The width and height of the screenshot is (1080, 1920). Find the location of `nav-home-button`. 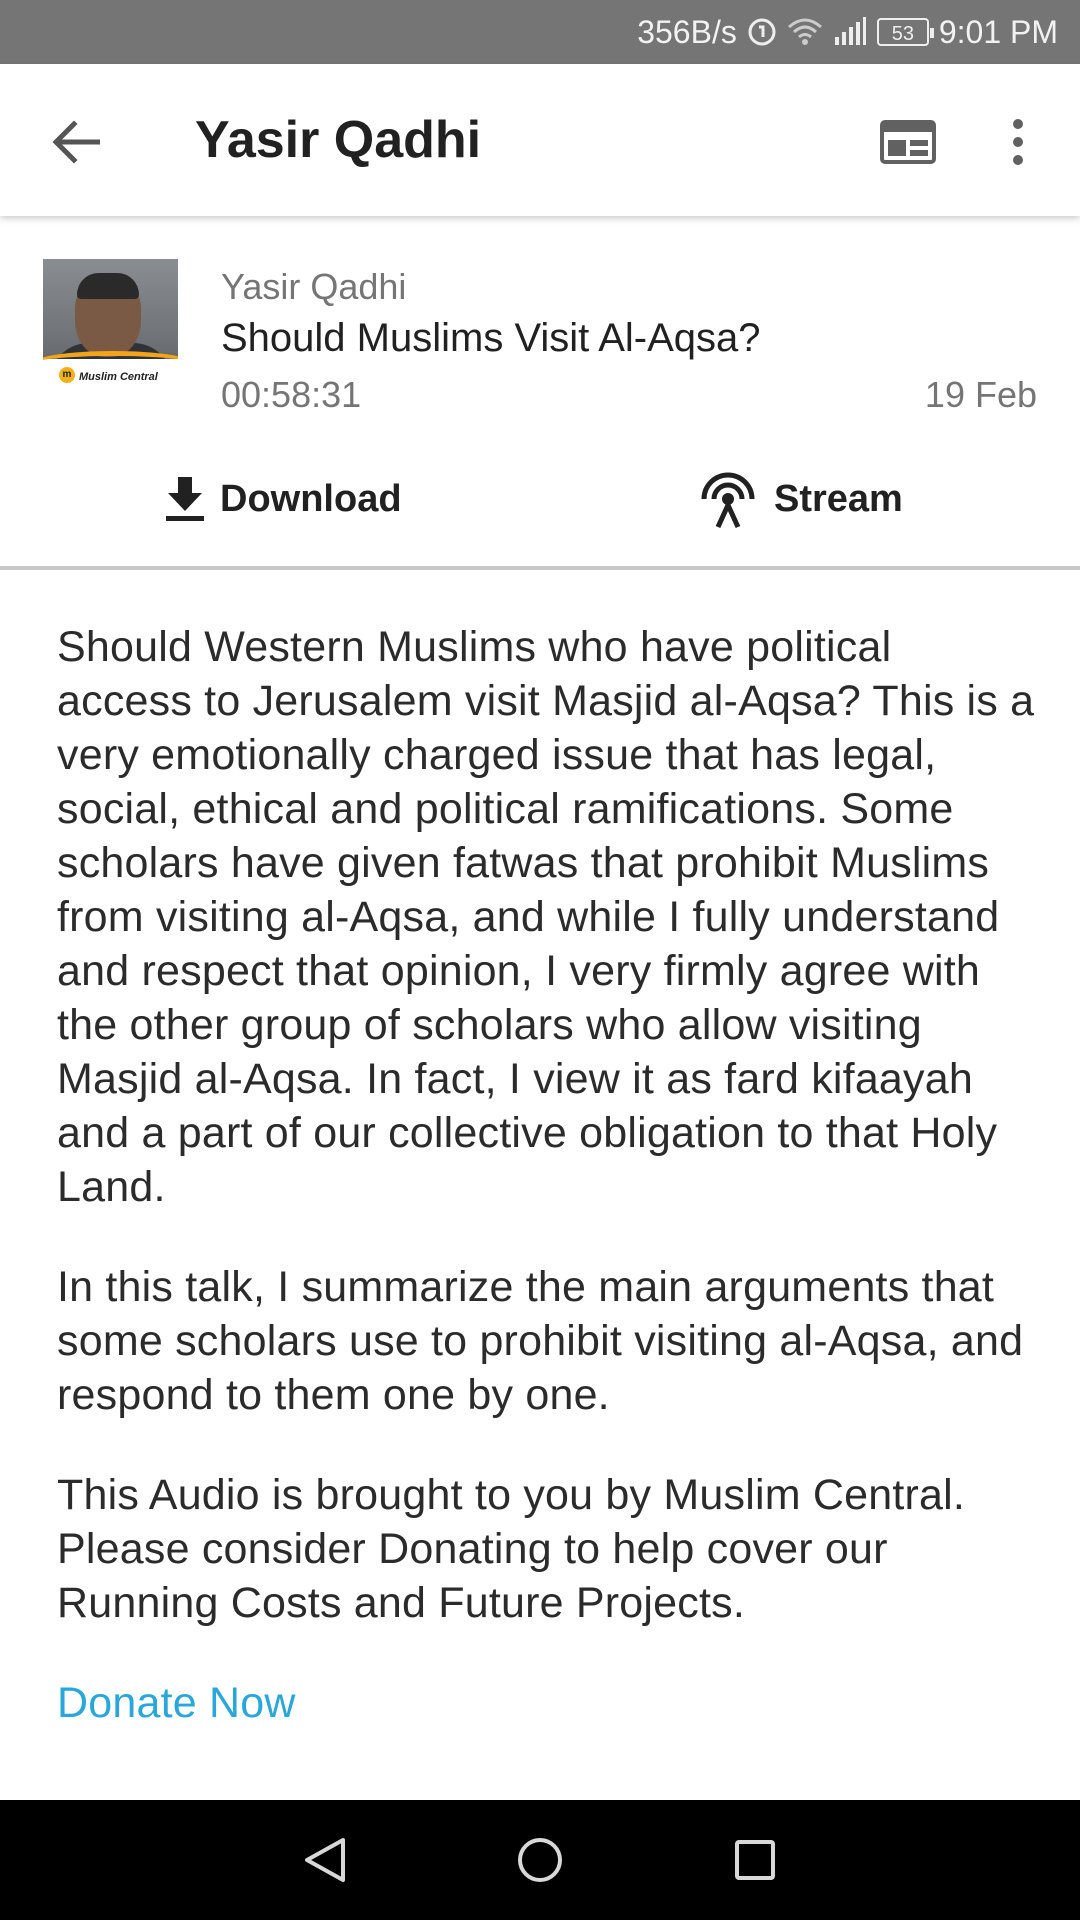

nav-home-button is located at coordinates (540, 1860).